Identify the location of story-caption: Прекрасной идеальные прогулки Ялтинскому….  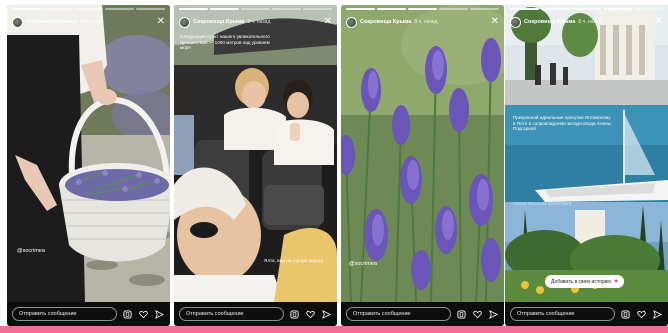
(562, 123).